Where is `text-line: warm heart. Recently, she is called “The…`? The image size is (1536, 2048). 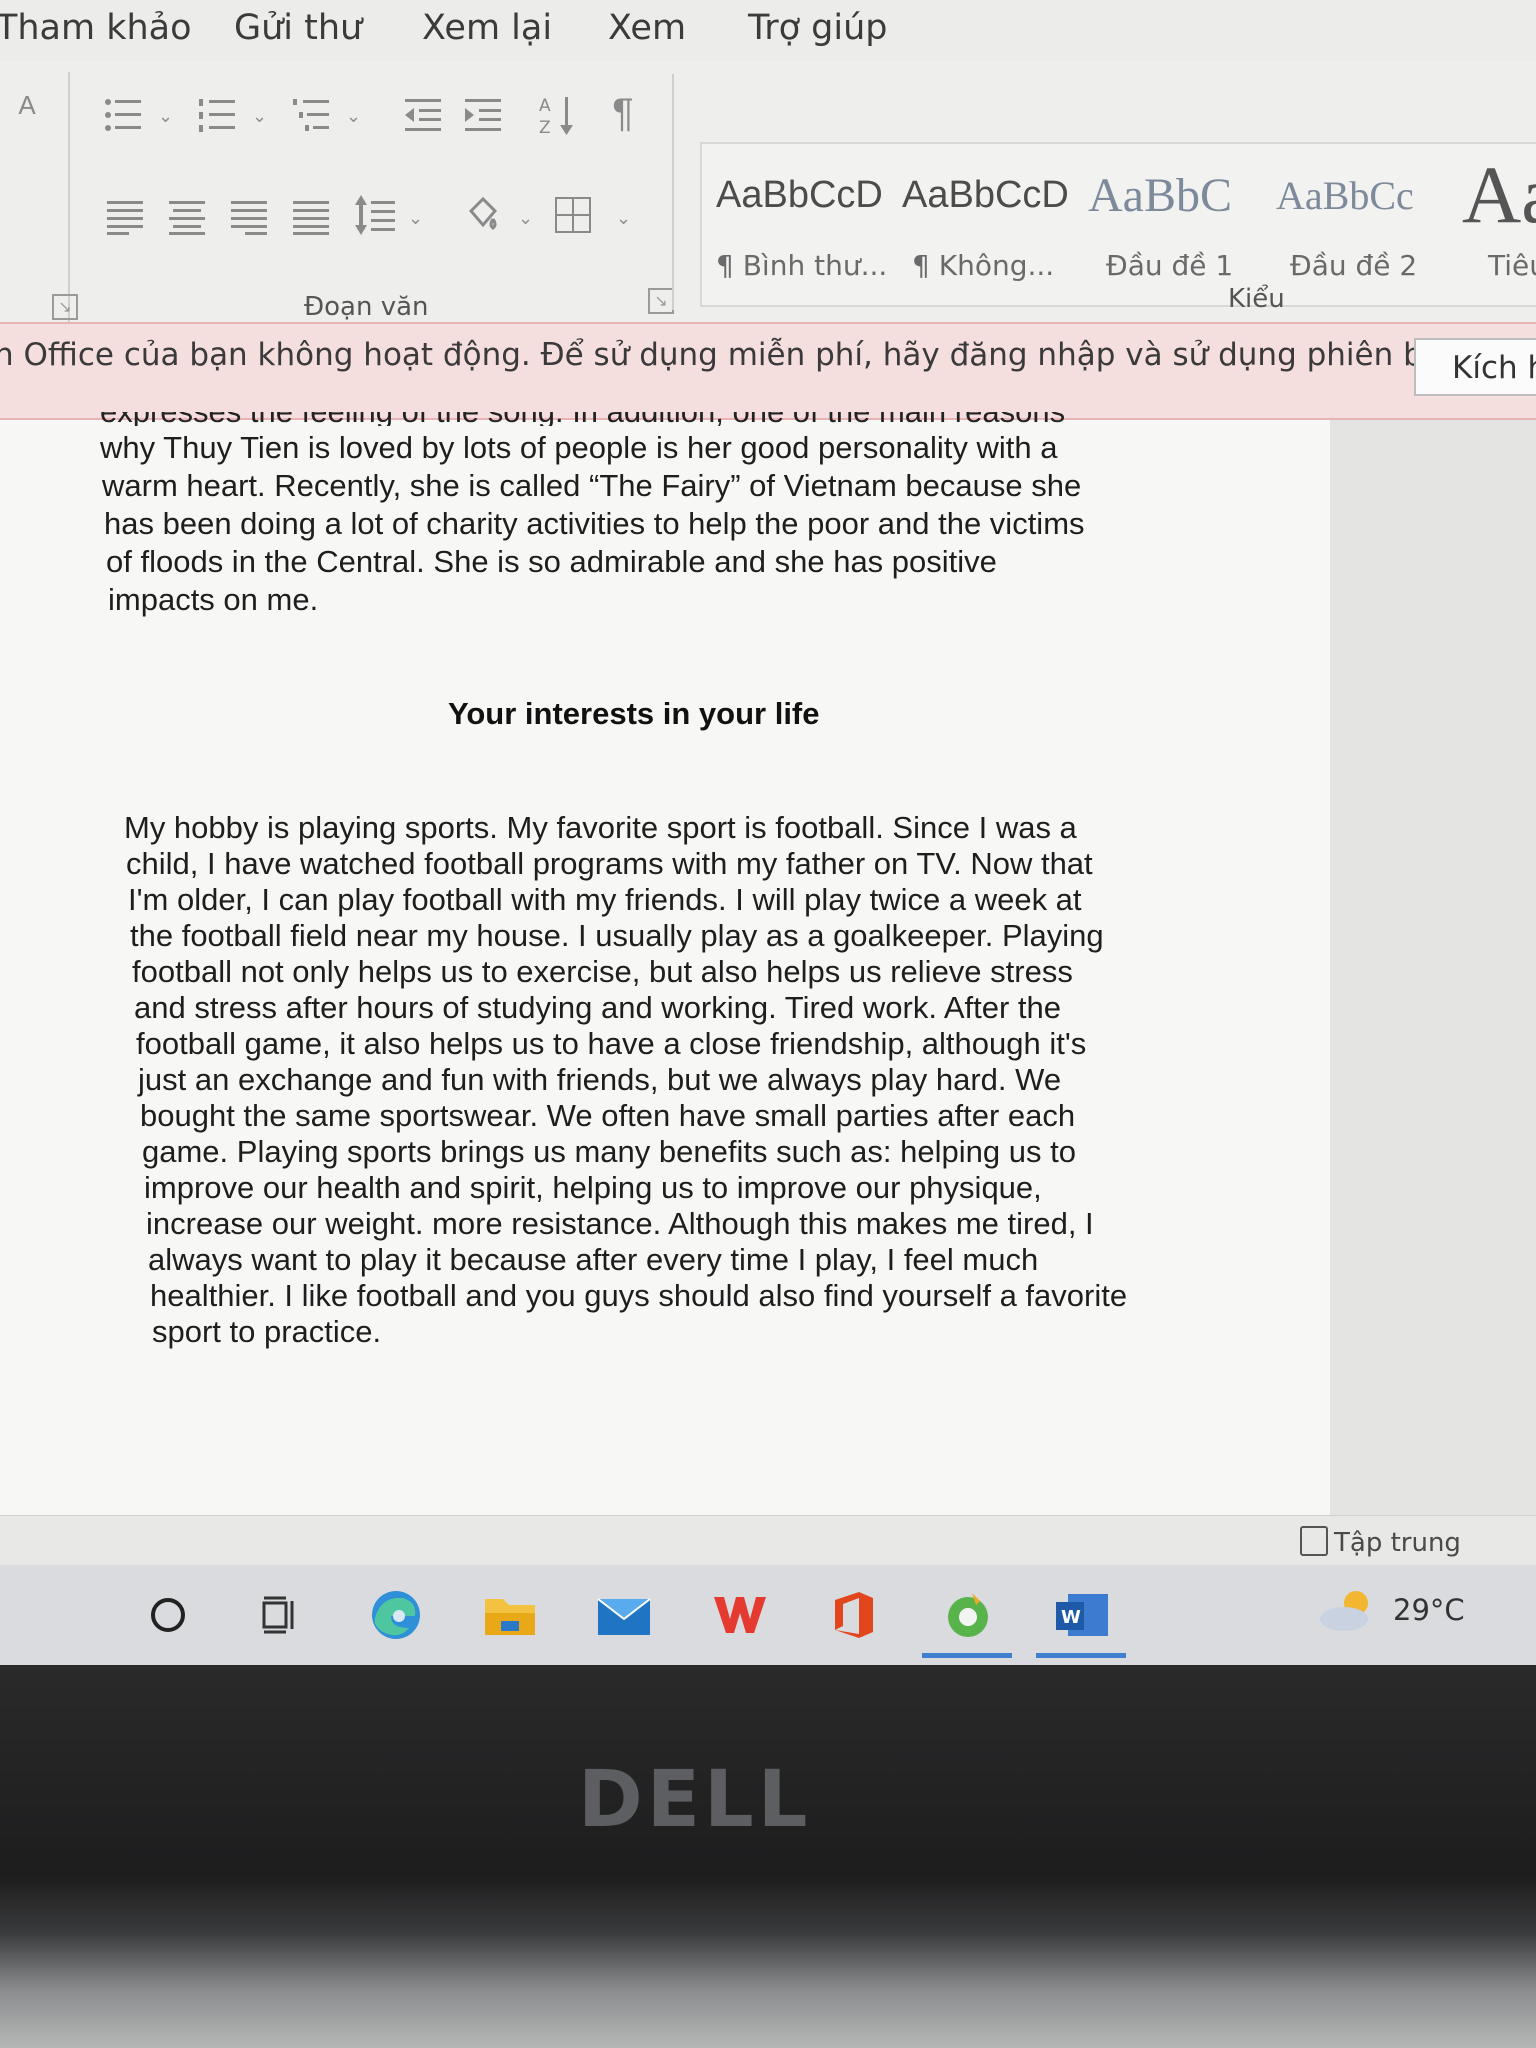 text-line: warm heart. Recently, she is called “The… is located at coordinates (592, 485).